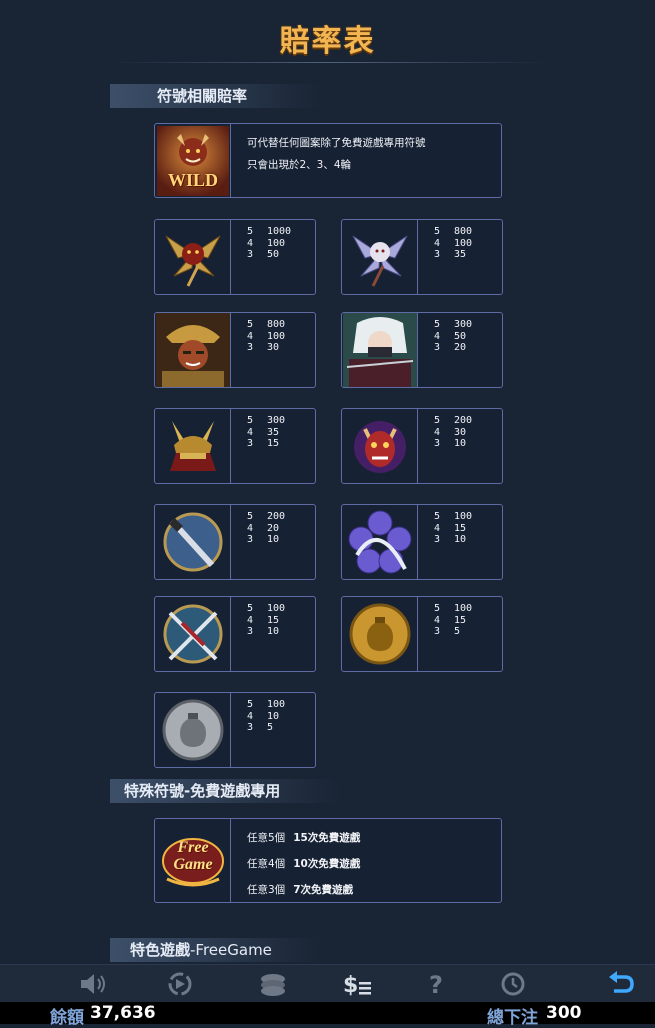 This screenshot has height=1028, width=655. What do you see at coordinates (330, 62) in the screenshot?
I see `title-divider` at bounding box center [330, 62].